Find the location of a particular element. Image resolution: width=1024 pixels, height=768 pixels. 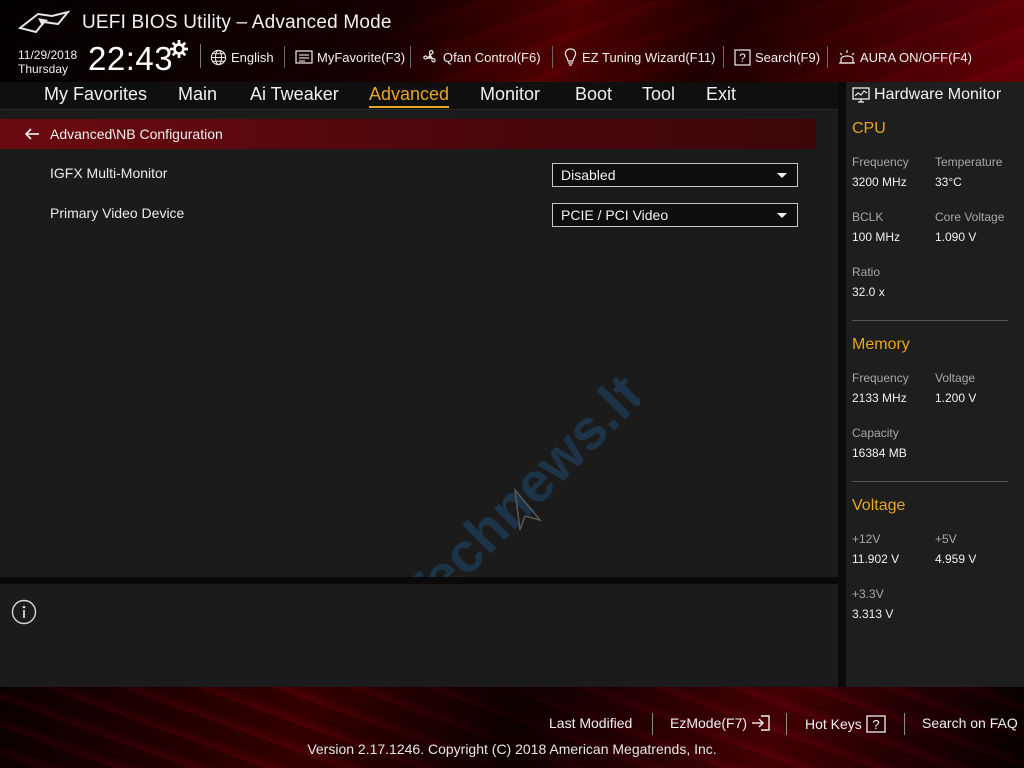

ratio-label: Ratio is located at coordinates (866, 272).